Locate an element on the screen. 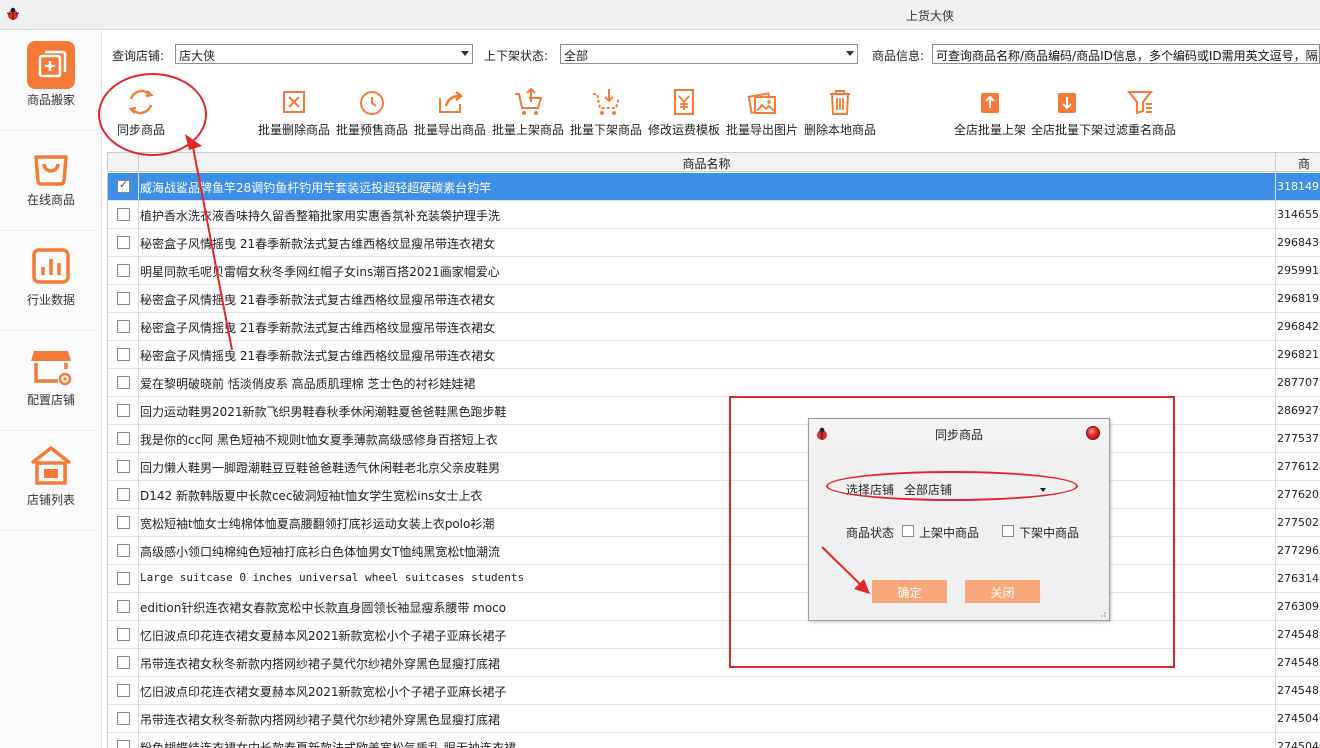 The width and height of the screenshot is (1320, 748). close-button: 关闭 is located at coordinates (1002, 591).